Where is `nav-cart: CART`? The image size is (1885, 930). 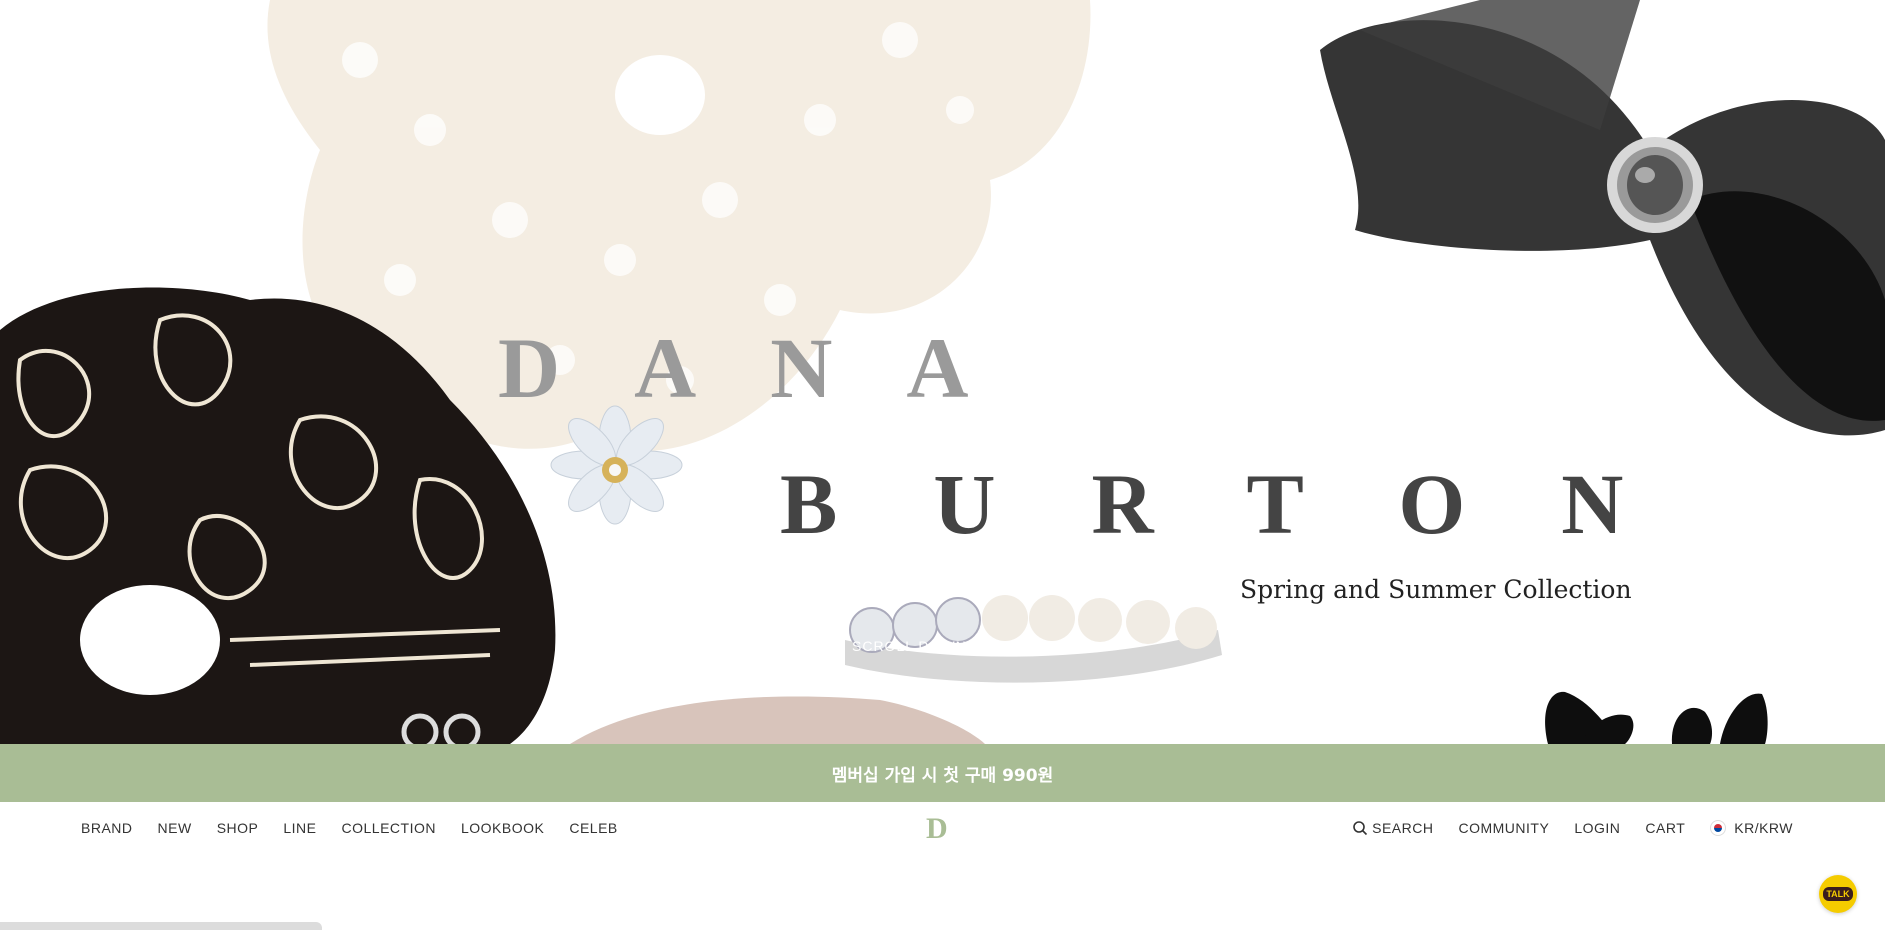
nav-cart: CART is located at coordinates (1665, 828).